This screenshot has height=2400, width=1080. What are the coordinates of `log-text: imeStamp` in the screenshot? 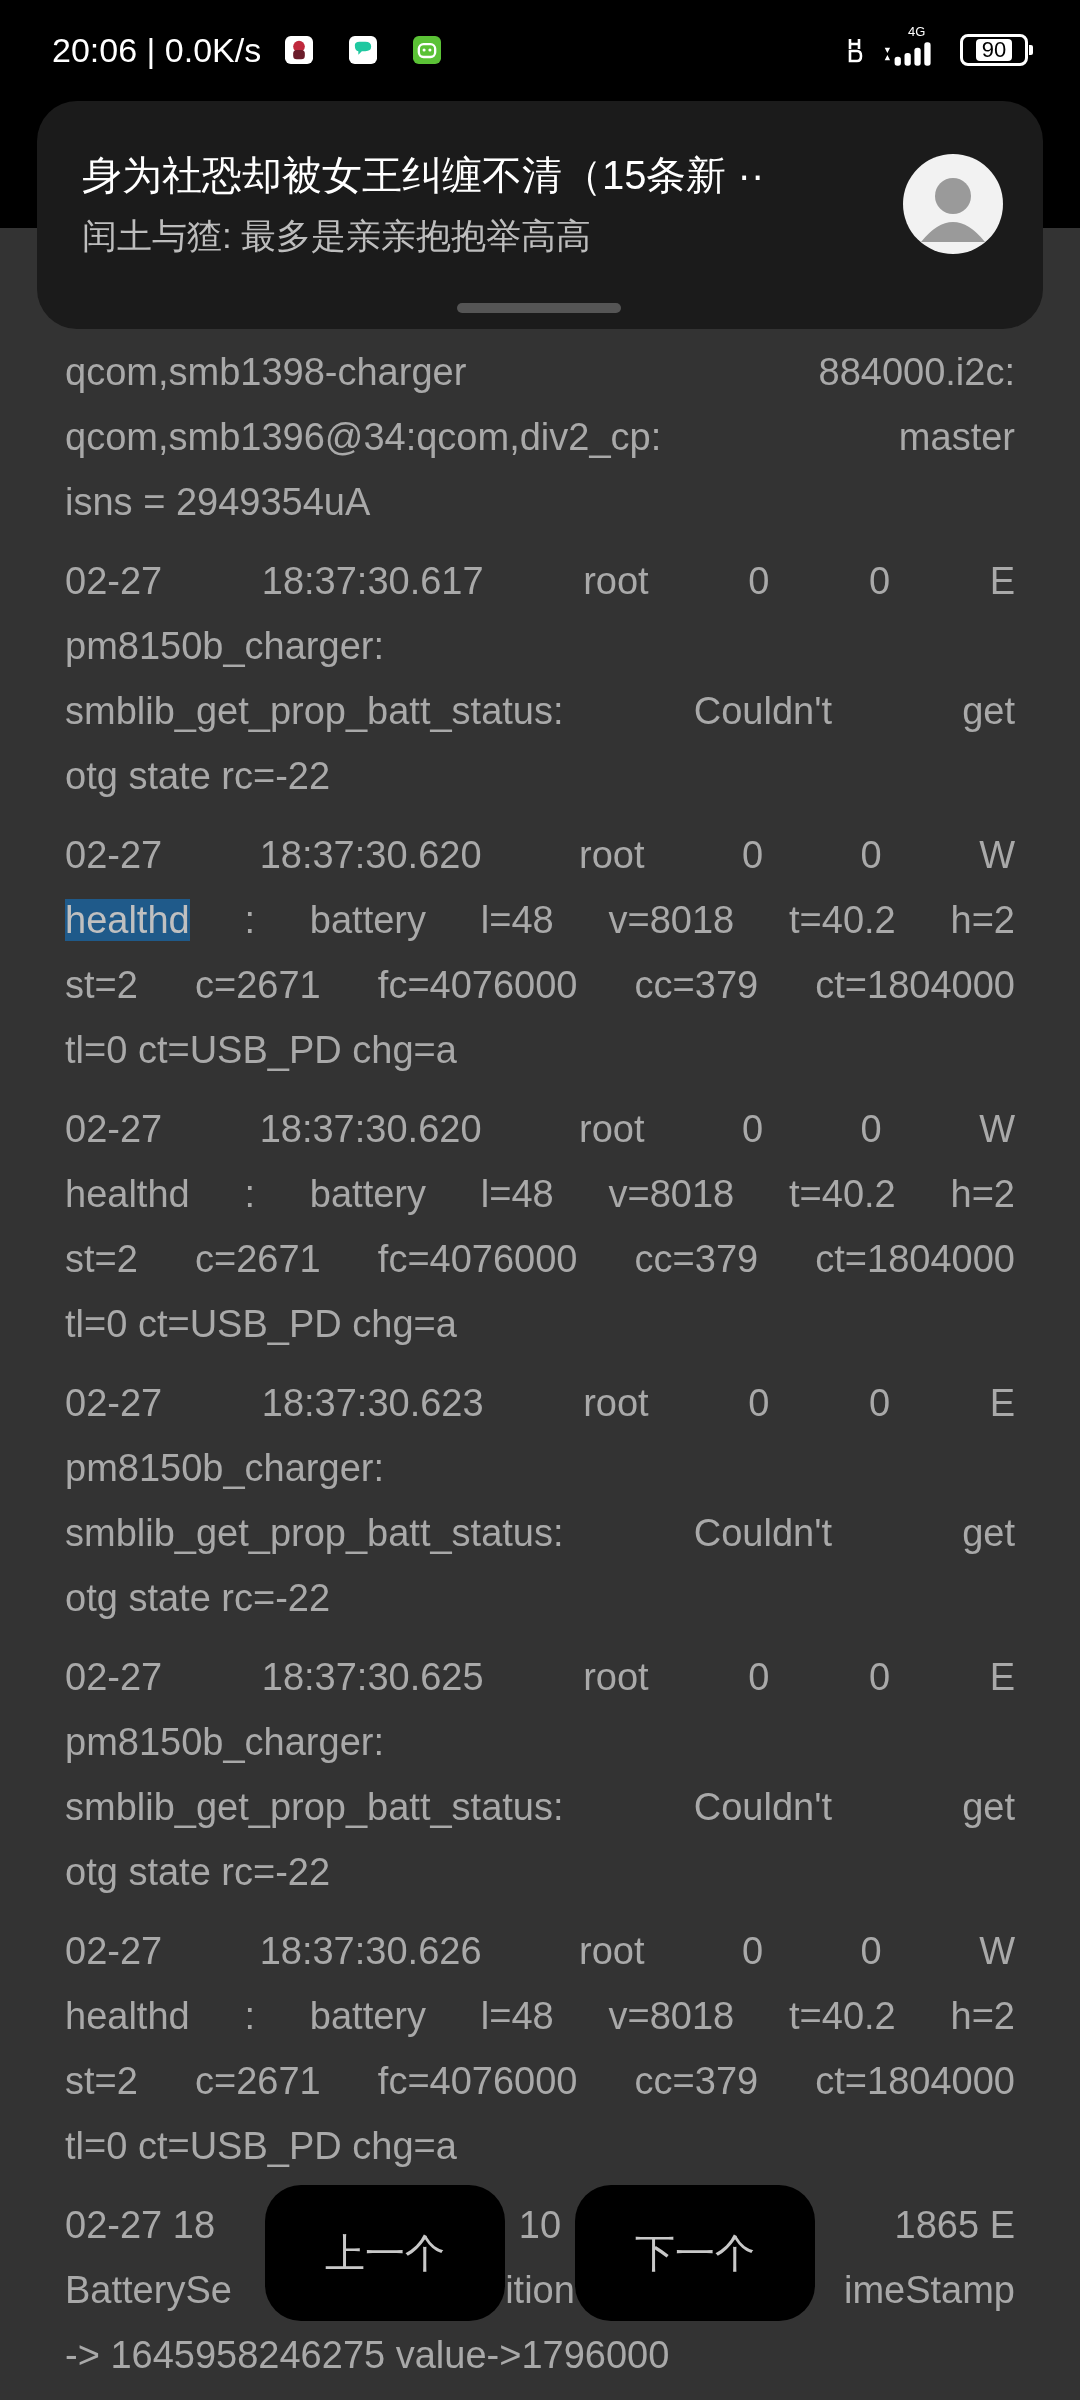 It's located at (928, 2290).